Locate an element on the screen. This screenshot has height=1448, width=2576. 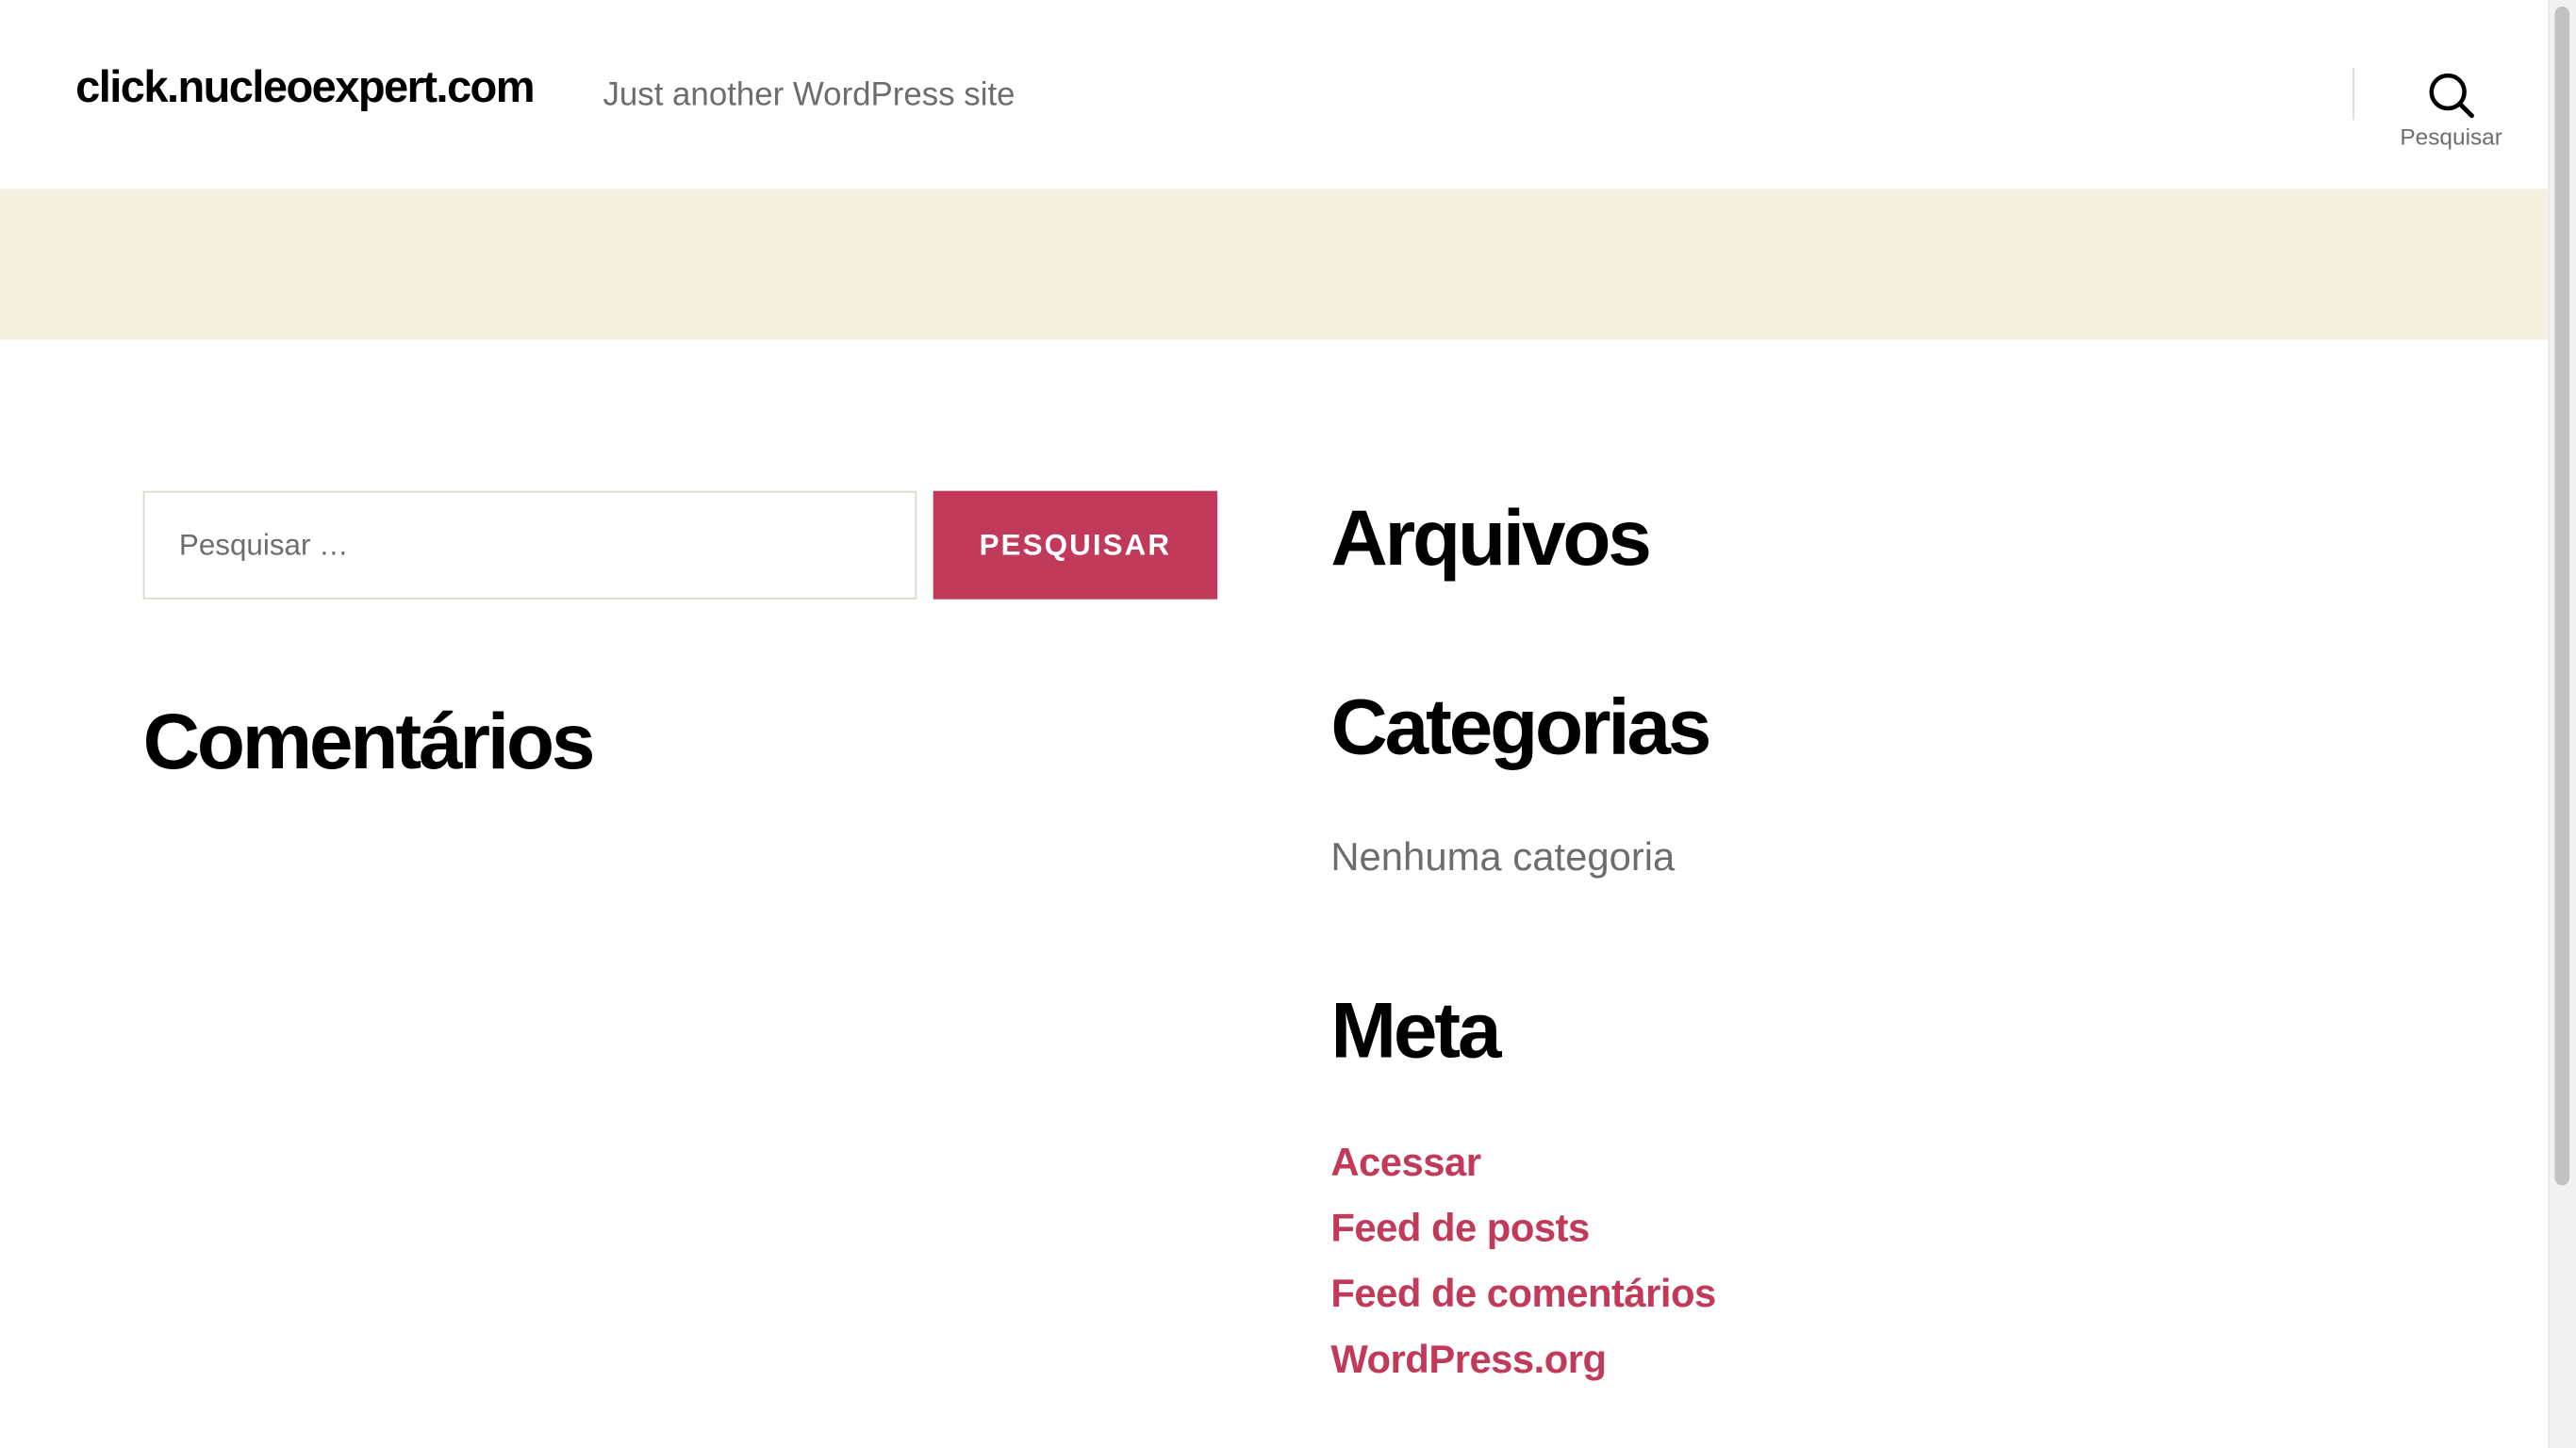
meta-link-login: Acessar is located at coordinates (1405, 1163).